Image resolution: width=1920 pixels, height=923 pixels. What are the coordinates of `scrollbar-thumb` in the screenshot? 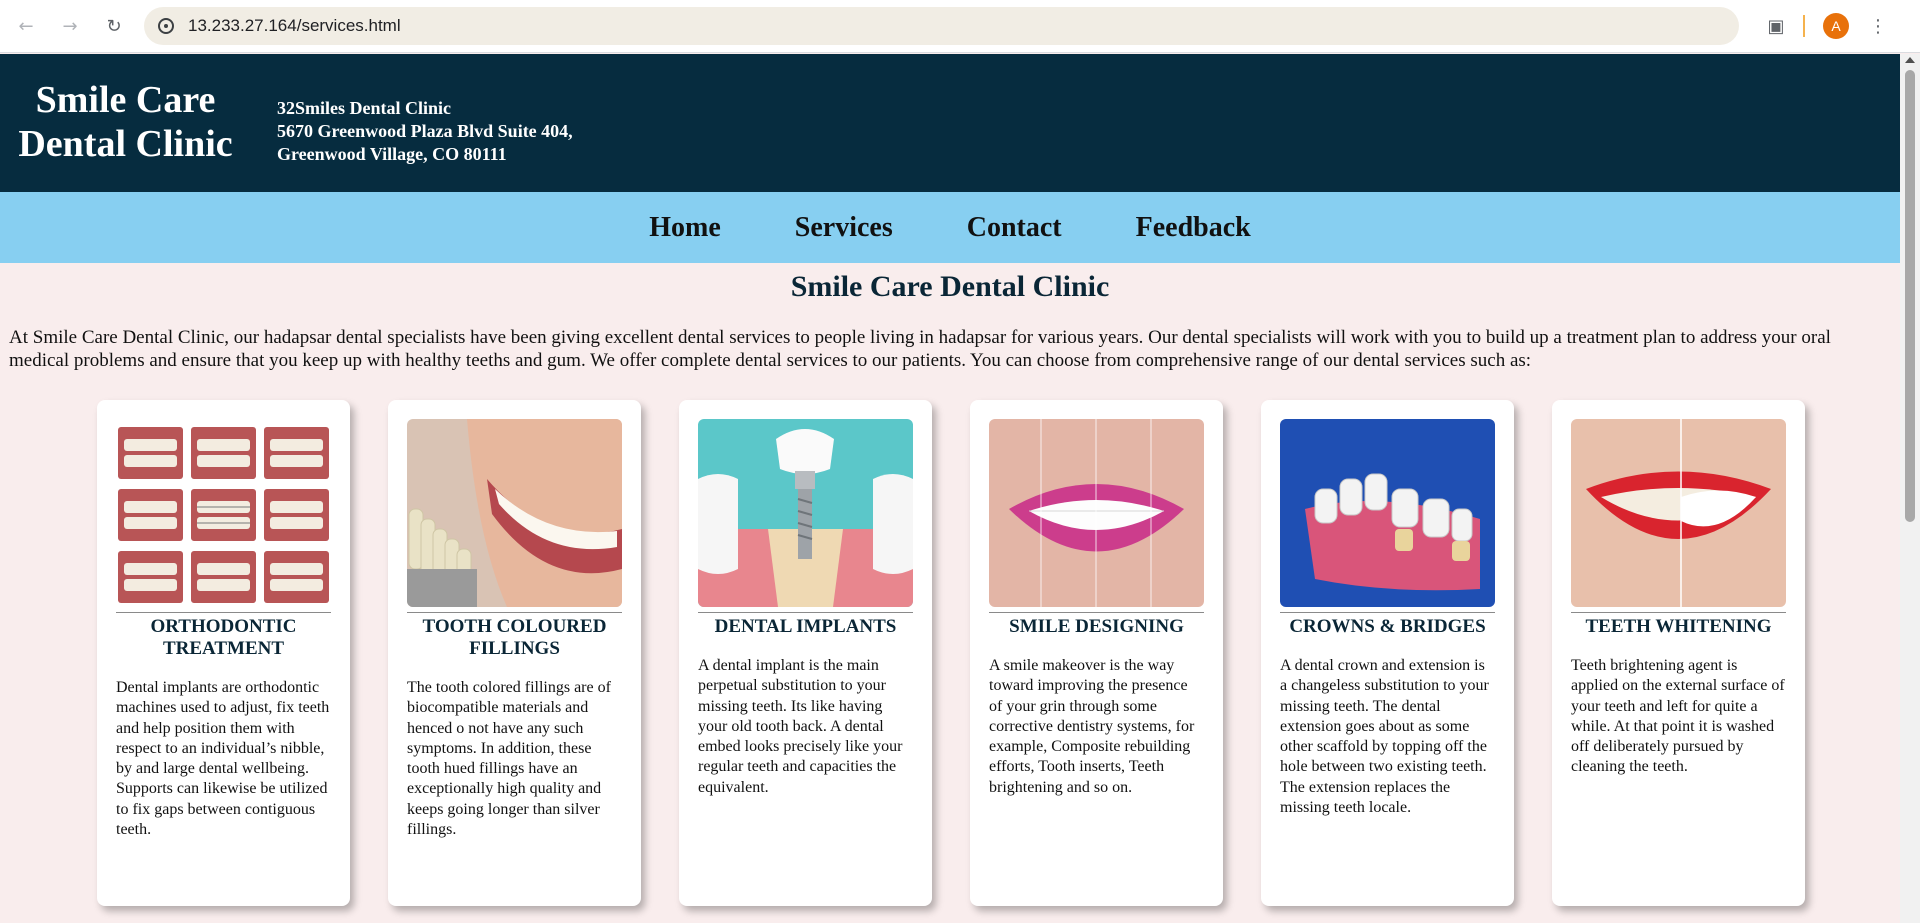 It's located at (1910, 296).